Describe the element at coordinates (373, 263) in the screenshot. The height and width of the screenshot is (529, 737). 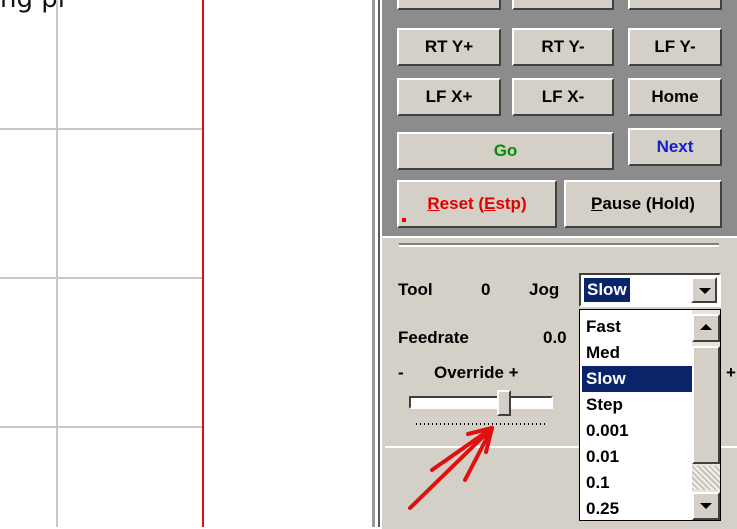
I see `panel-separator` at that location.